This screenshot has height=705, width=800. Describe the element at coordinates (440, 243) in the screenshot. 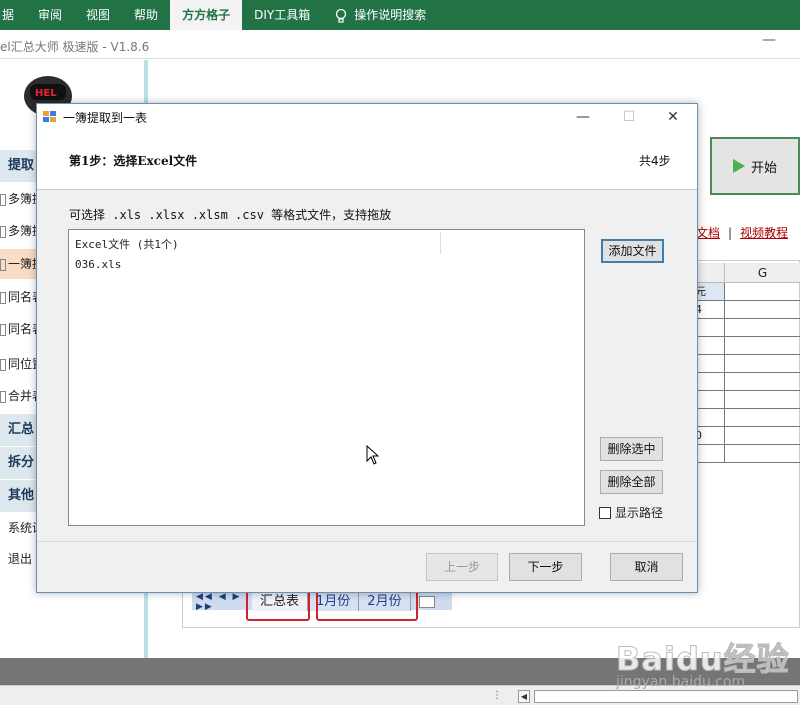

I see `column-separator` at that location.